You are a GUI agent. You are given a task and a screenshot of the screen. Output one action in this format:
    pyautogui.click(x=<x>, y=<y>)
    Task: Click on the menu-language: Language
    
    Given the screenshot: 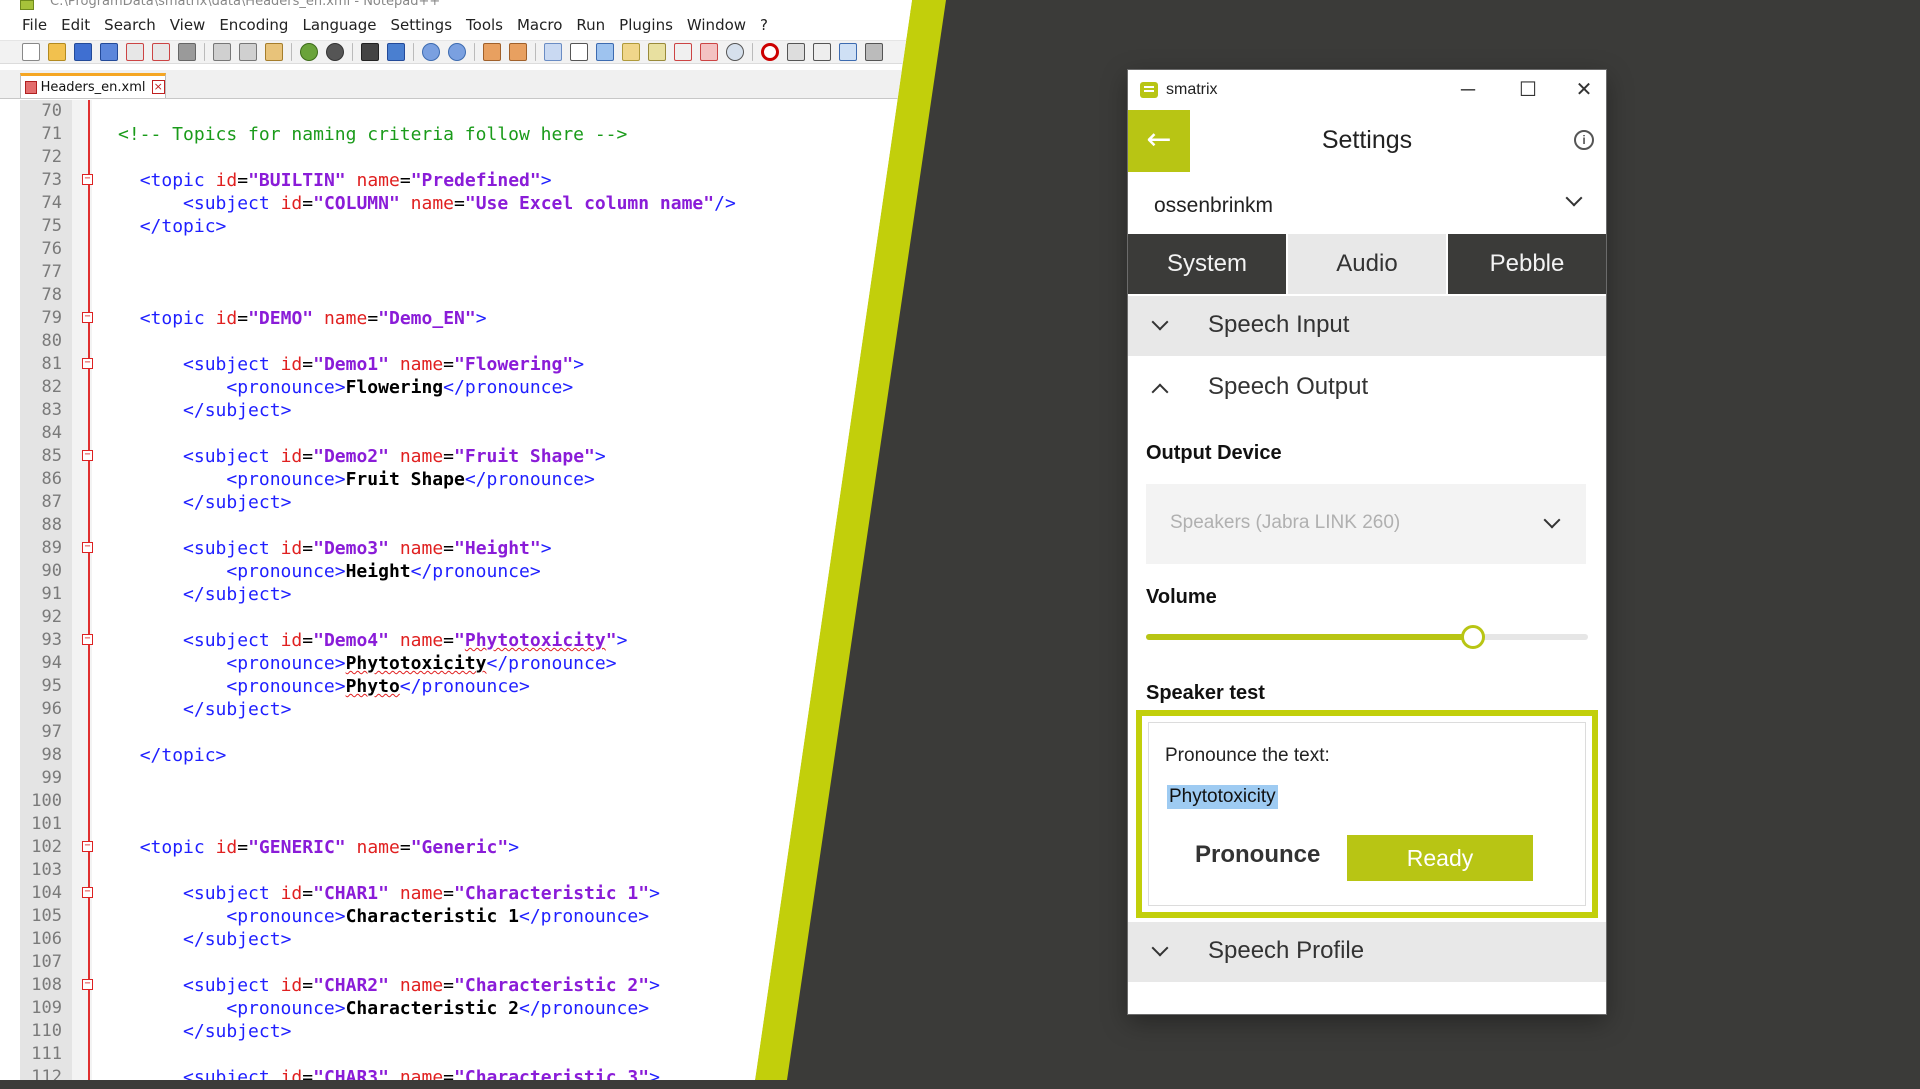 What is the action you would take?
    pyautogui.click(x=339, y=25)
    